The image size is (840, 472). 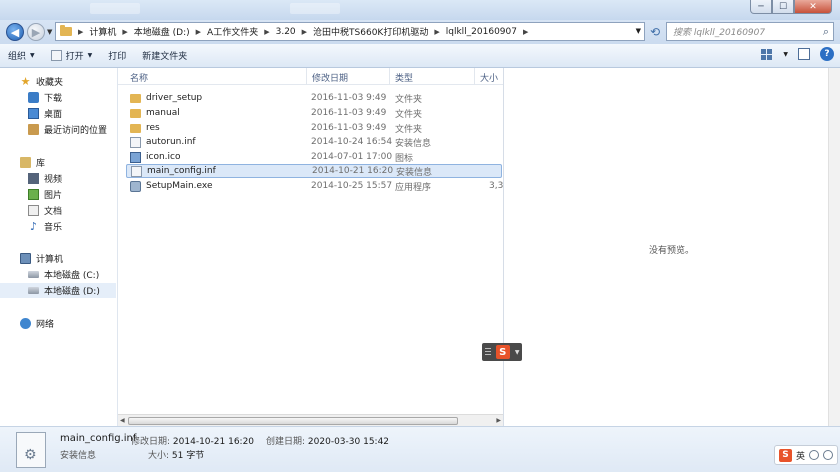 I want to click on sidebar-item-label: 本地磁盘 (D:), so click(x=72, y=292).